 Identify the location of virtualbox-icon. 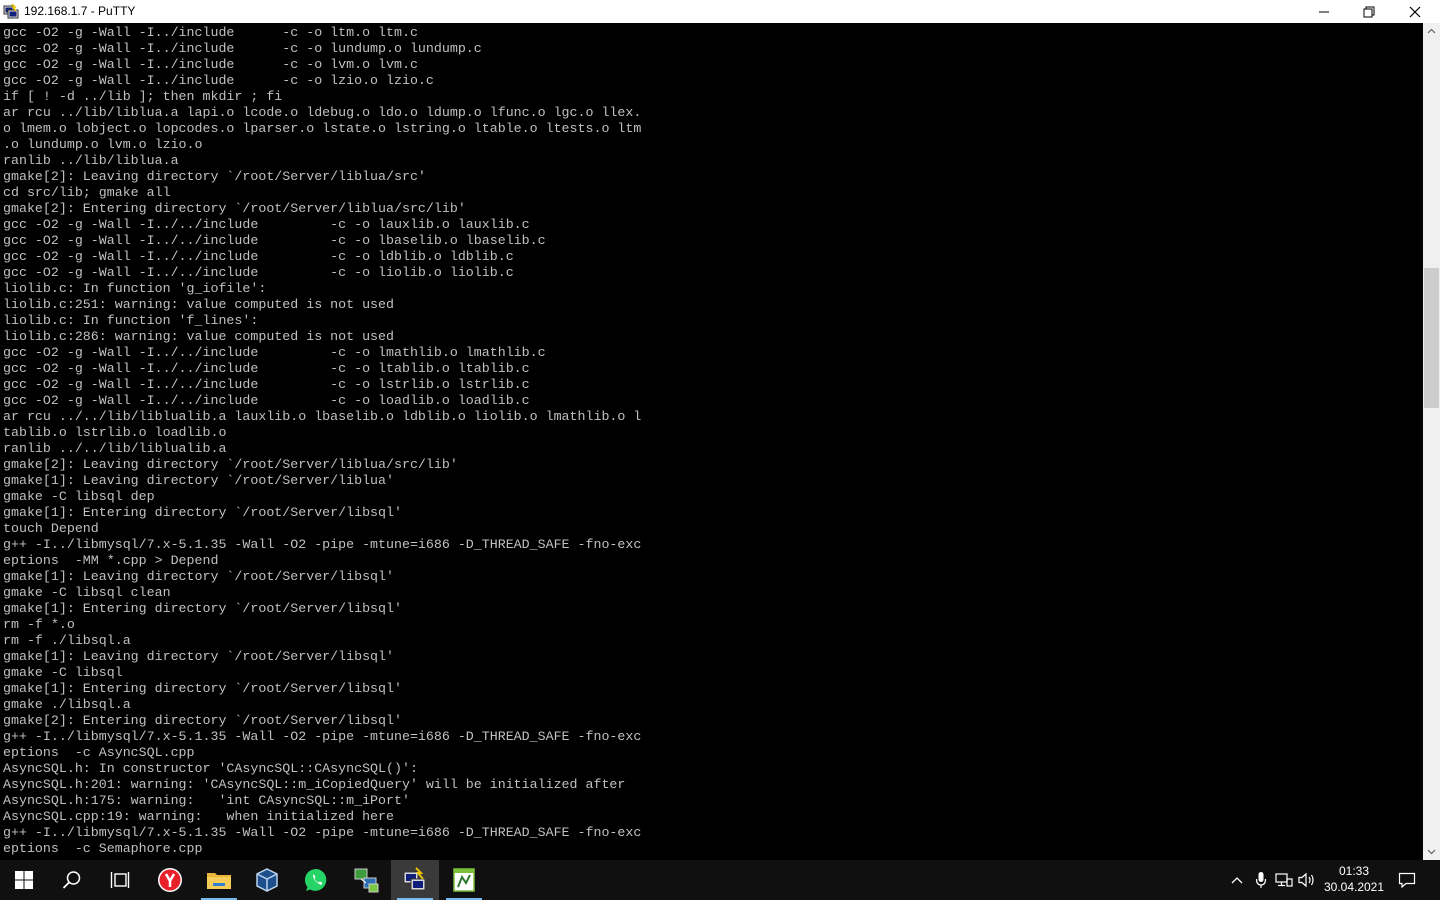
(267, 880).